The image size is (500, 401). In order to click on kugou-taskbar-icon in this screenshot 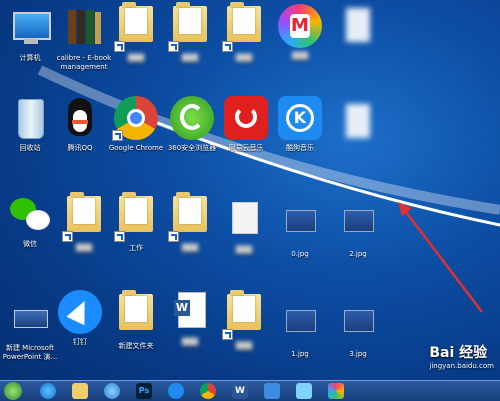, I will do `click(176, 391)`.